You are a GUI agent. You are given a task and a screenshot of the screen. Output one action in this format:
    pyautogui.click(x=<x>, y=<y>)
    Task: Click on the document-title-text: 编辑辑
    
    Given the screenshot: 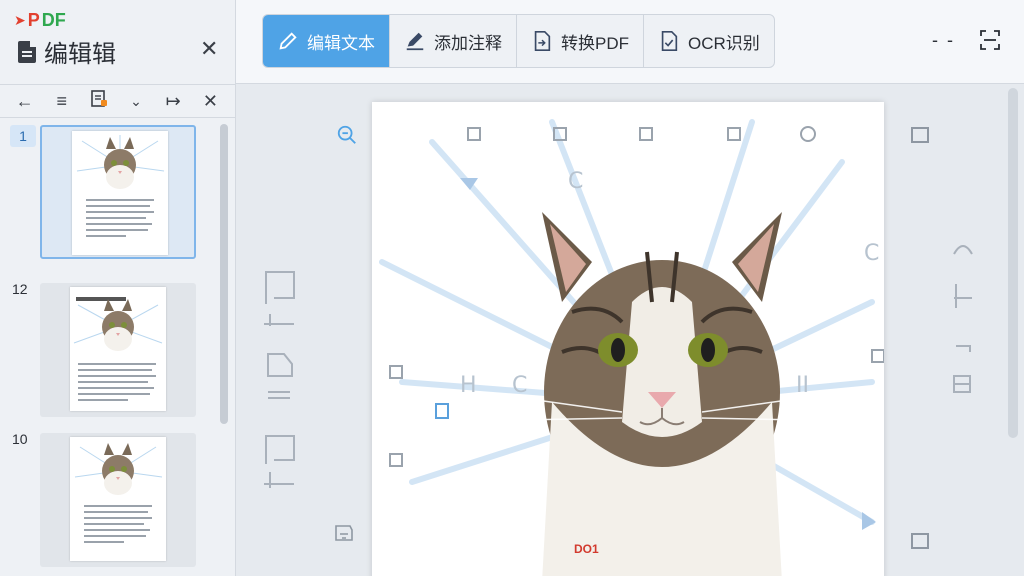 What is the action you would take?
    pyautogui.click(x=80, y=54)
    